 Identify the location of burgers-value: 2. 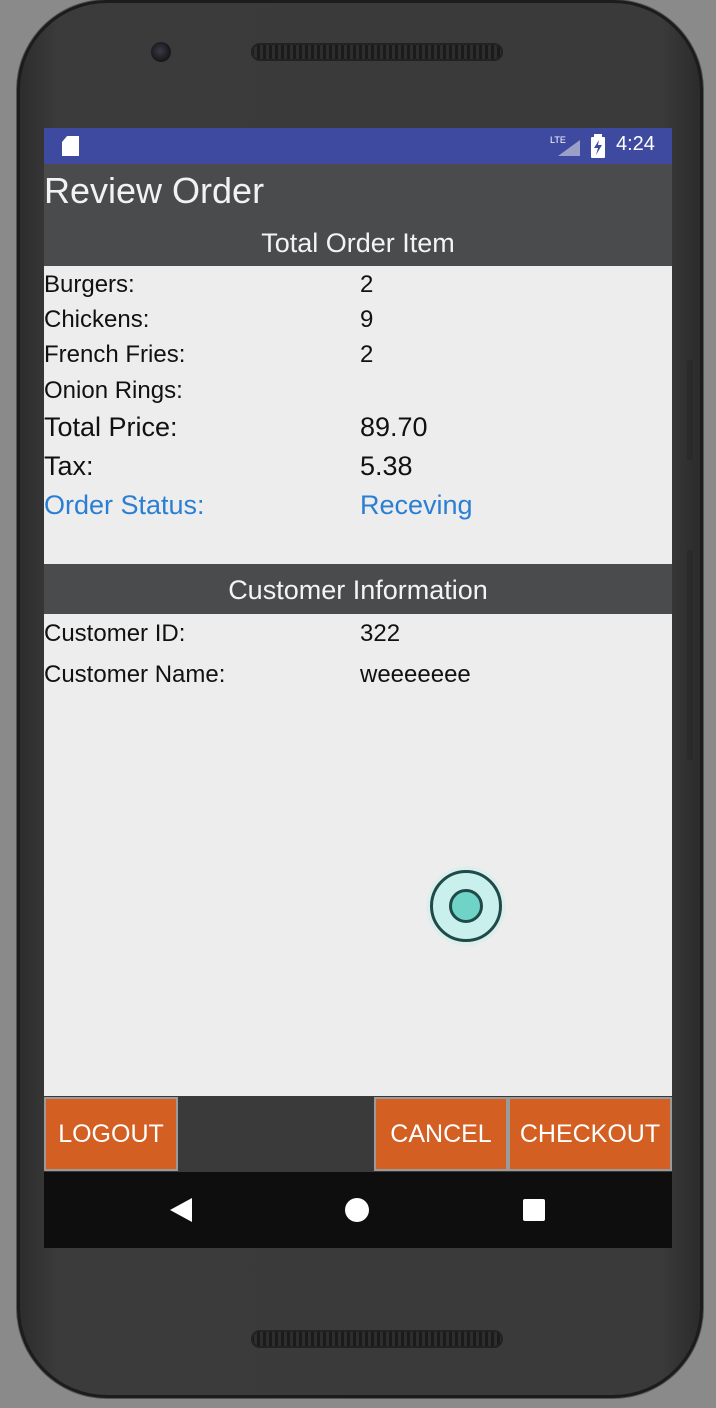
(367, 284).